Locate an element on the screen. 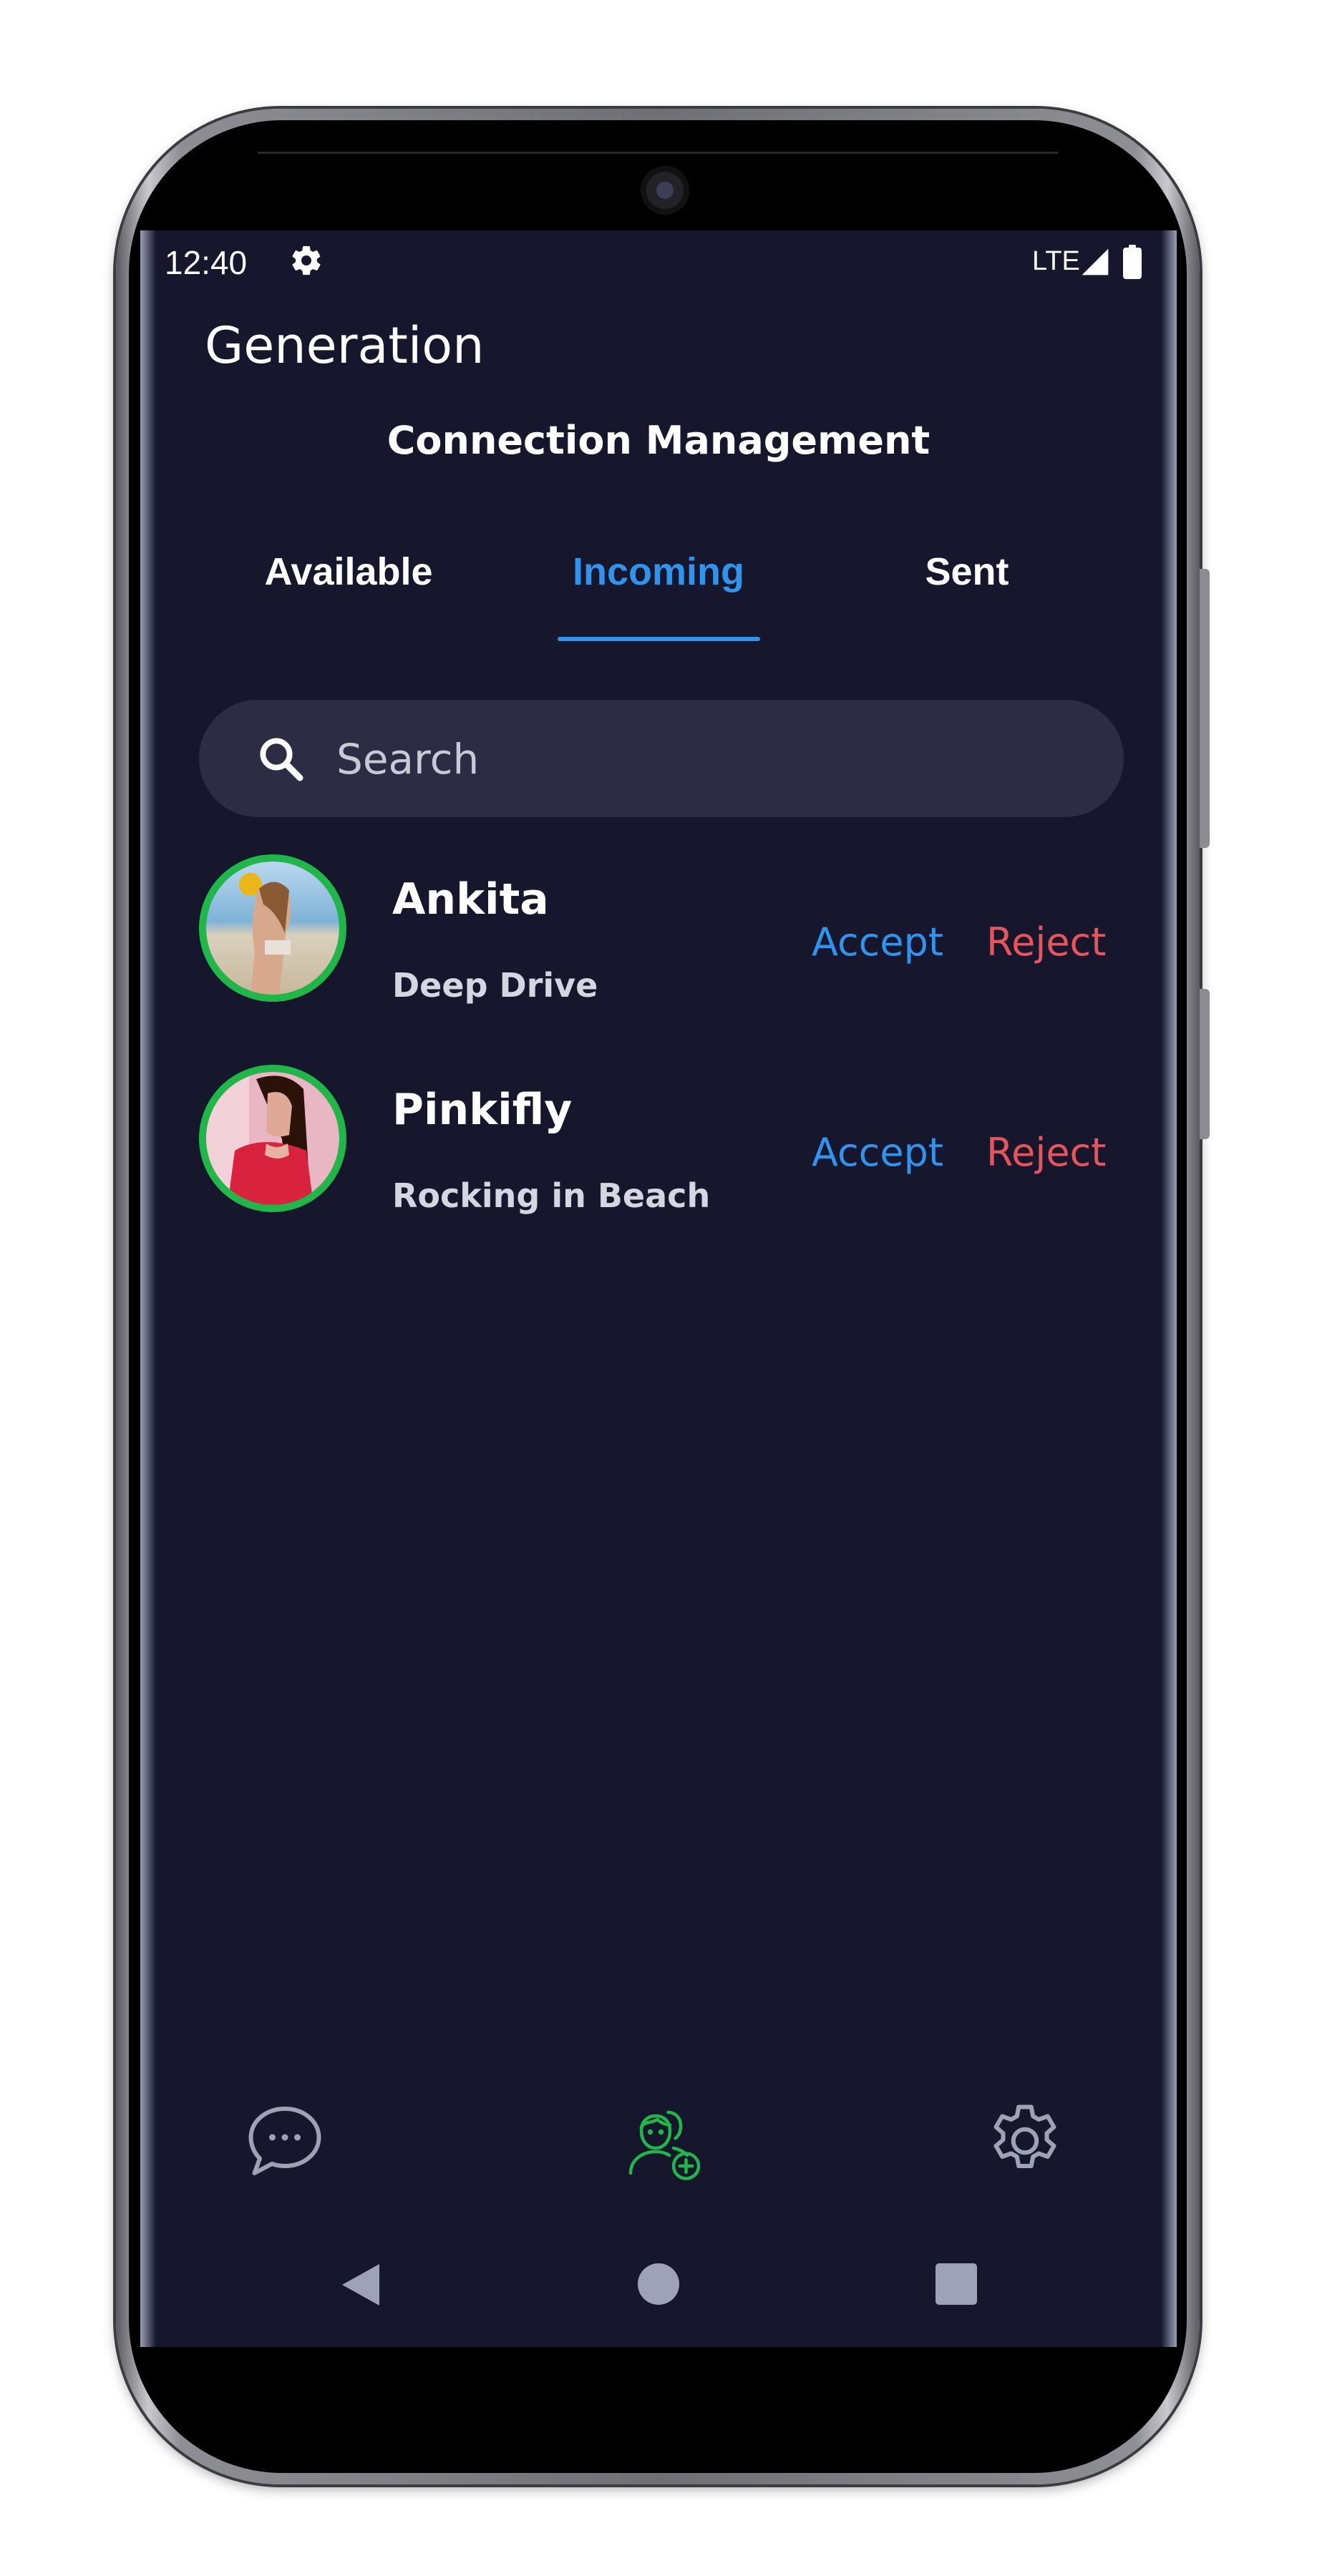 This screenshot has width=1317, height=2576. screen-edge-right is located at coordinates (1169, 1288).